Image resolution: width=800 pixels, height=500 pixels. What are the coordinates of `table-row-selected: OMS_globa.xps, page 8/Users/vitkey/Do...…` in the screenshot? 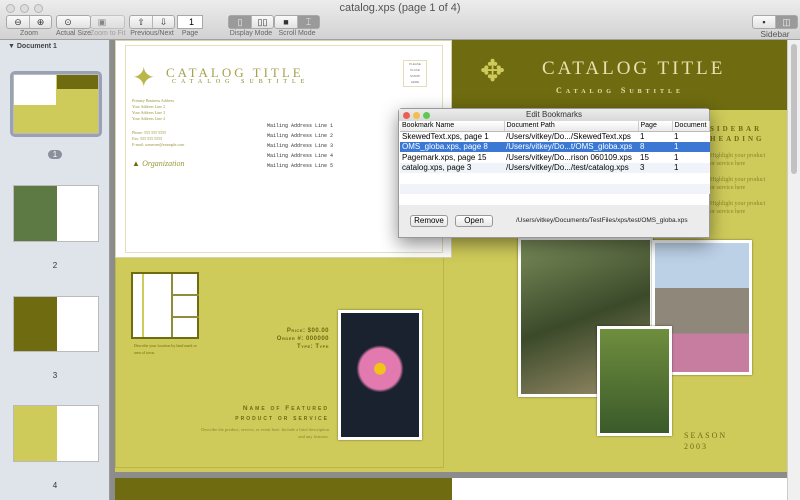 It's located at (555, 146).